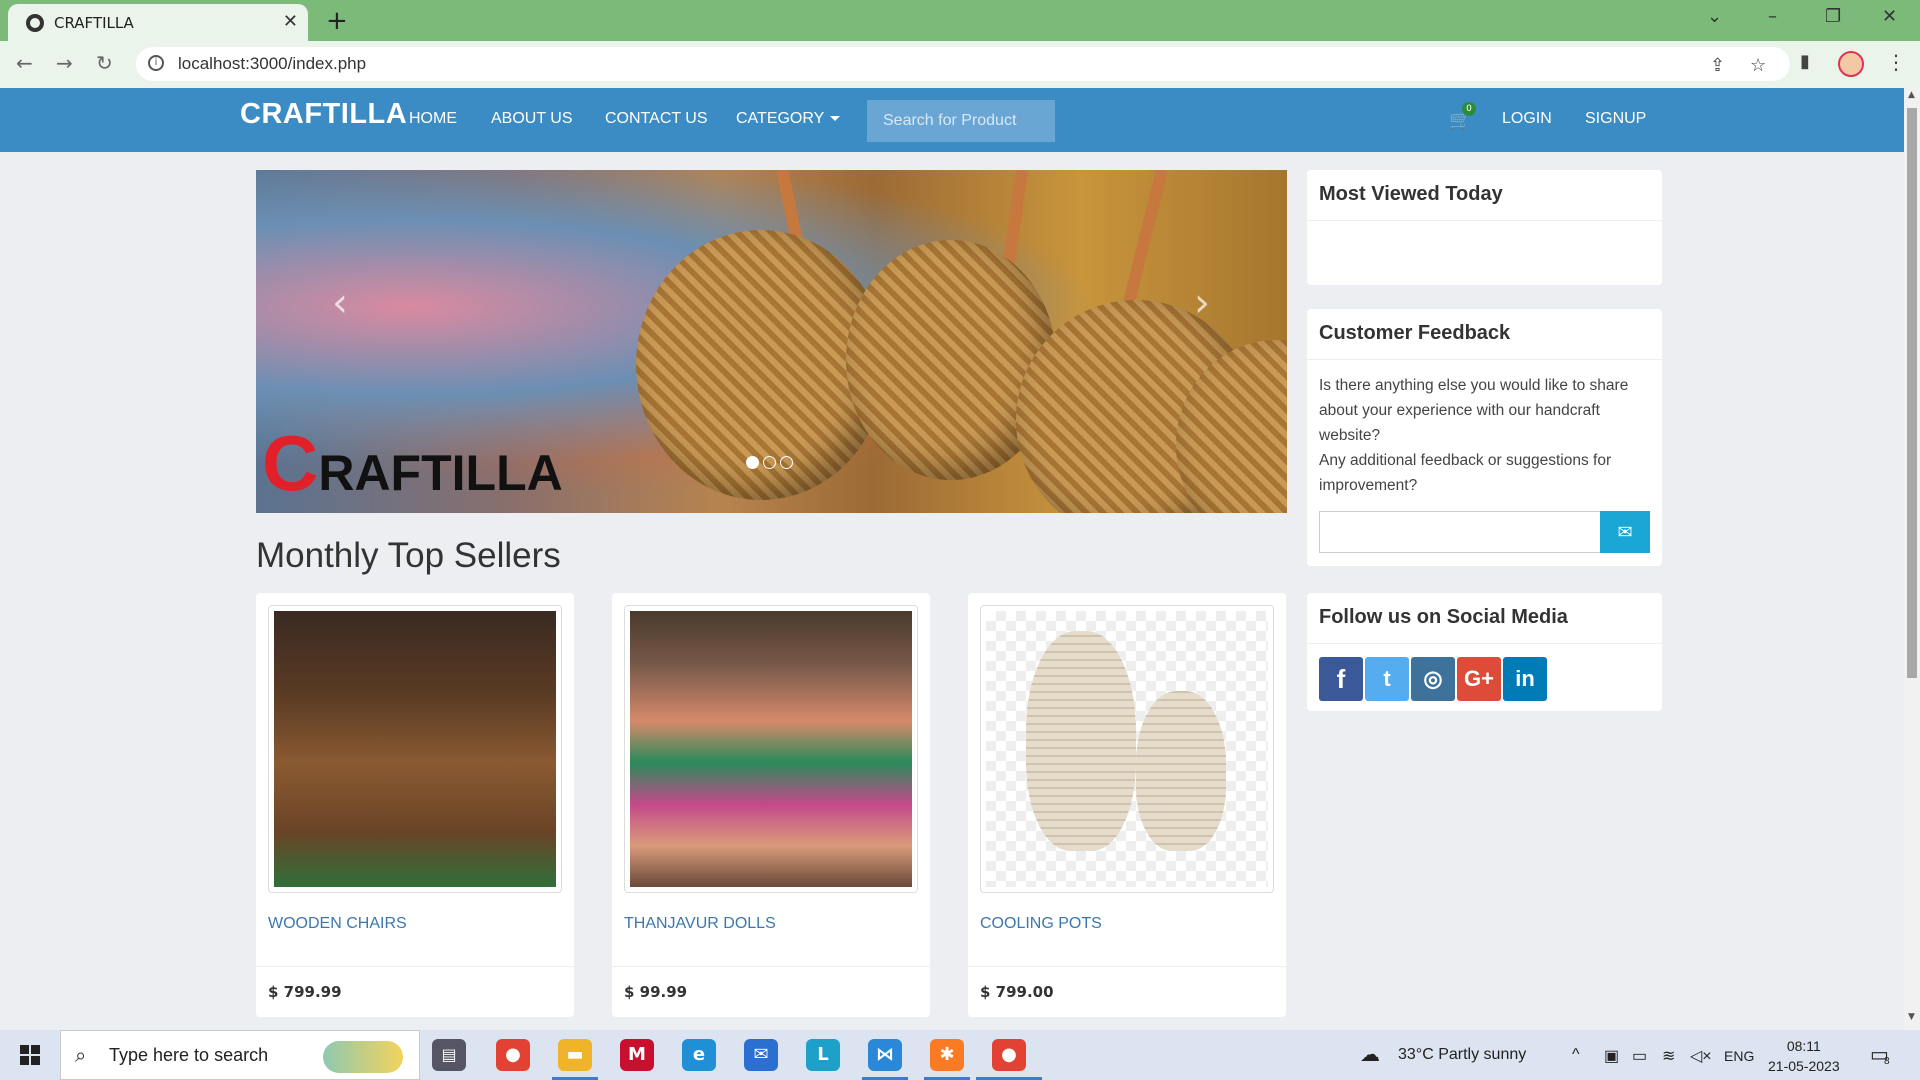  Describe the element at coordinates (305, 992) in the screenshot. I see `product-price: $ 799.99` at that location.